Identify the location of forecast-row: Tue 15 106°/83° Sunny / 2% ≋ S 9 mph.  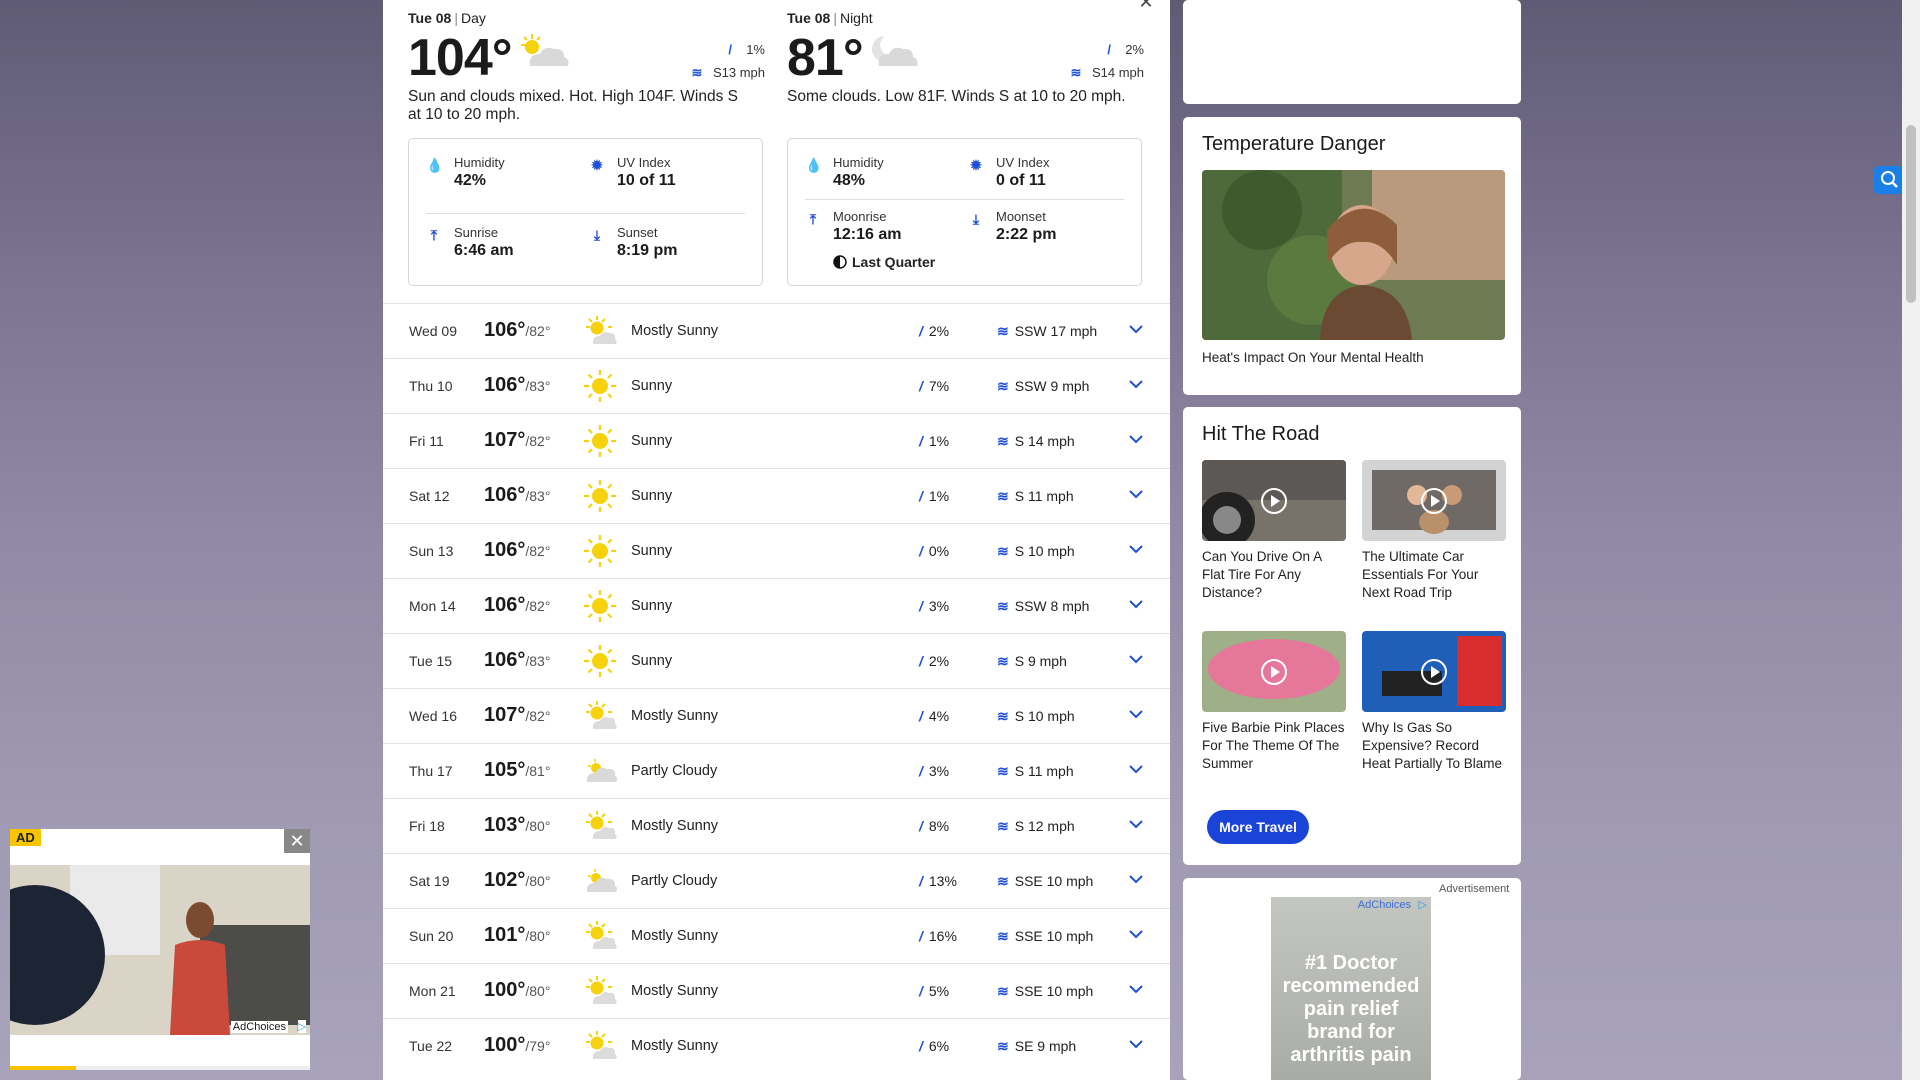
(776, 660).